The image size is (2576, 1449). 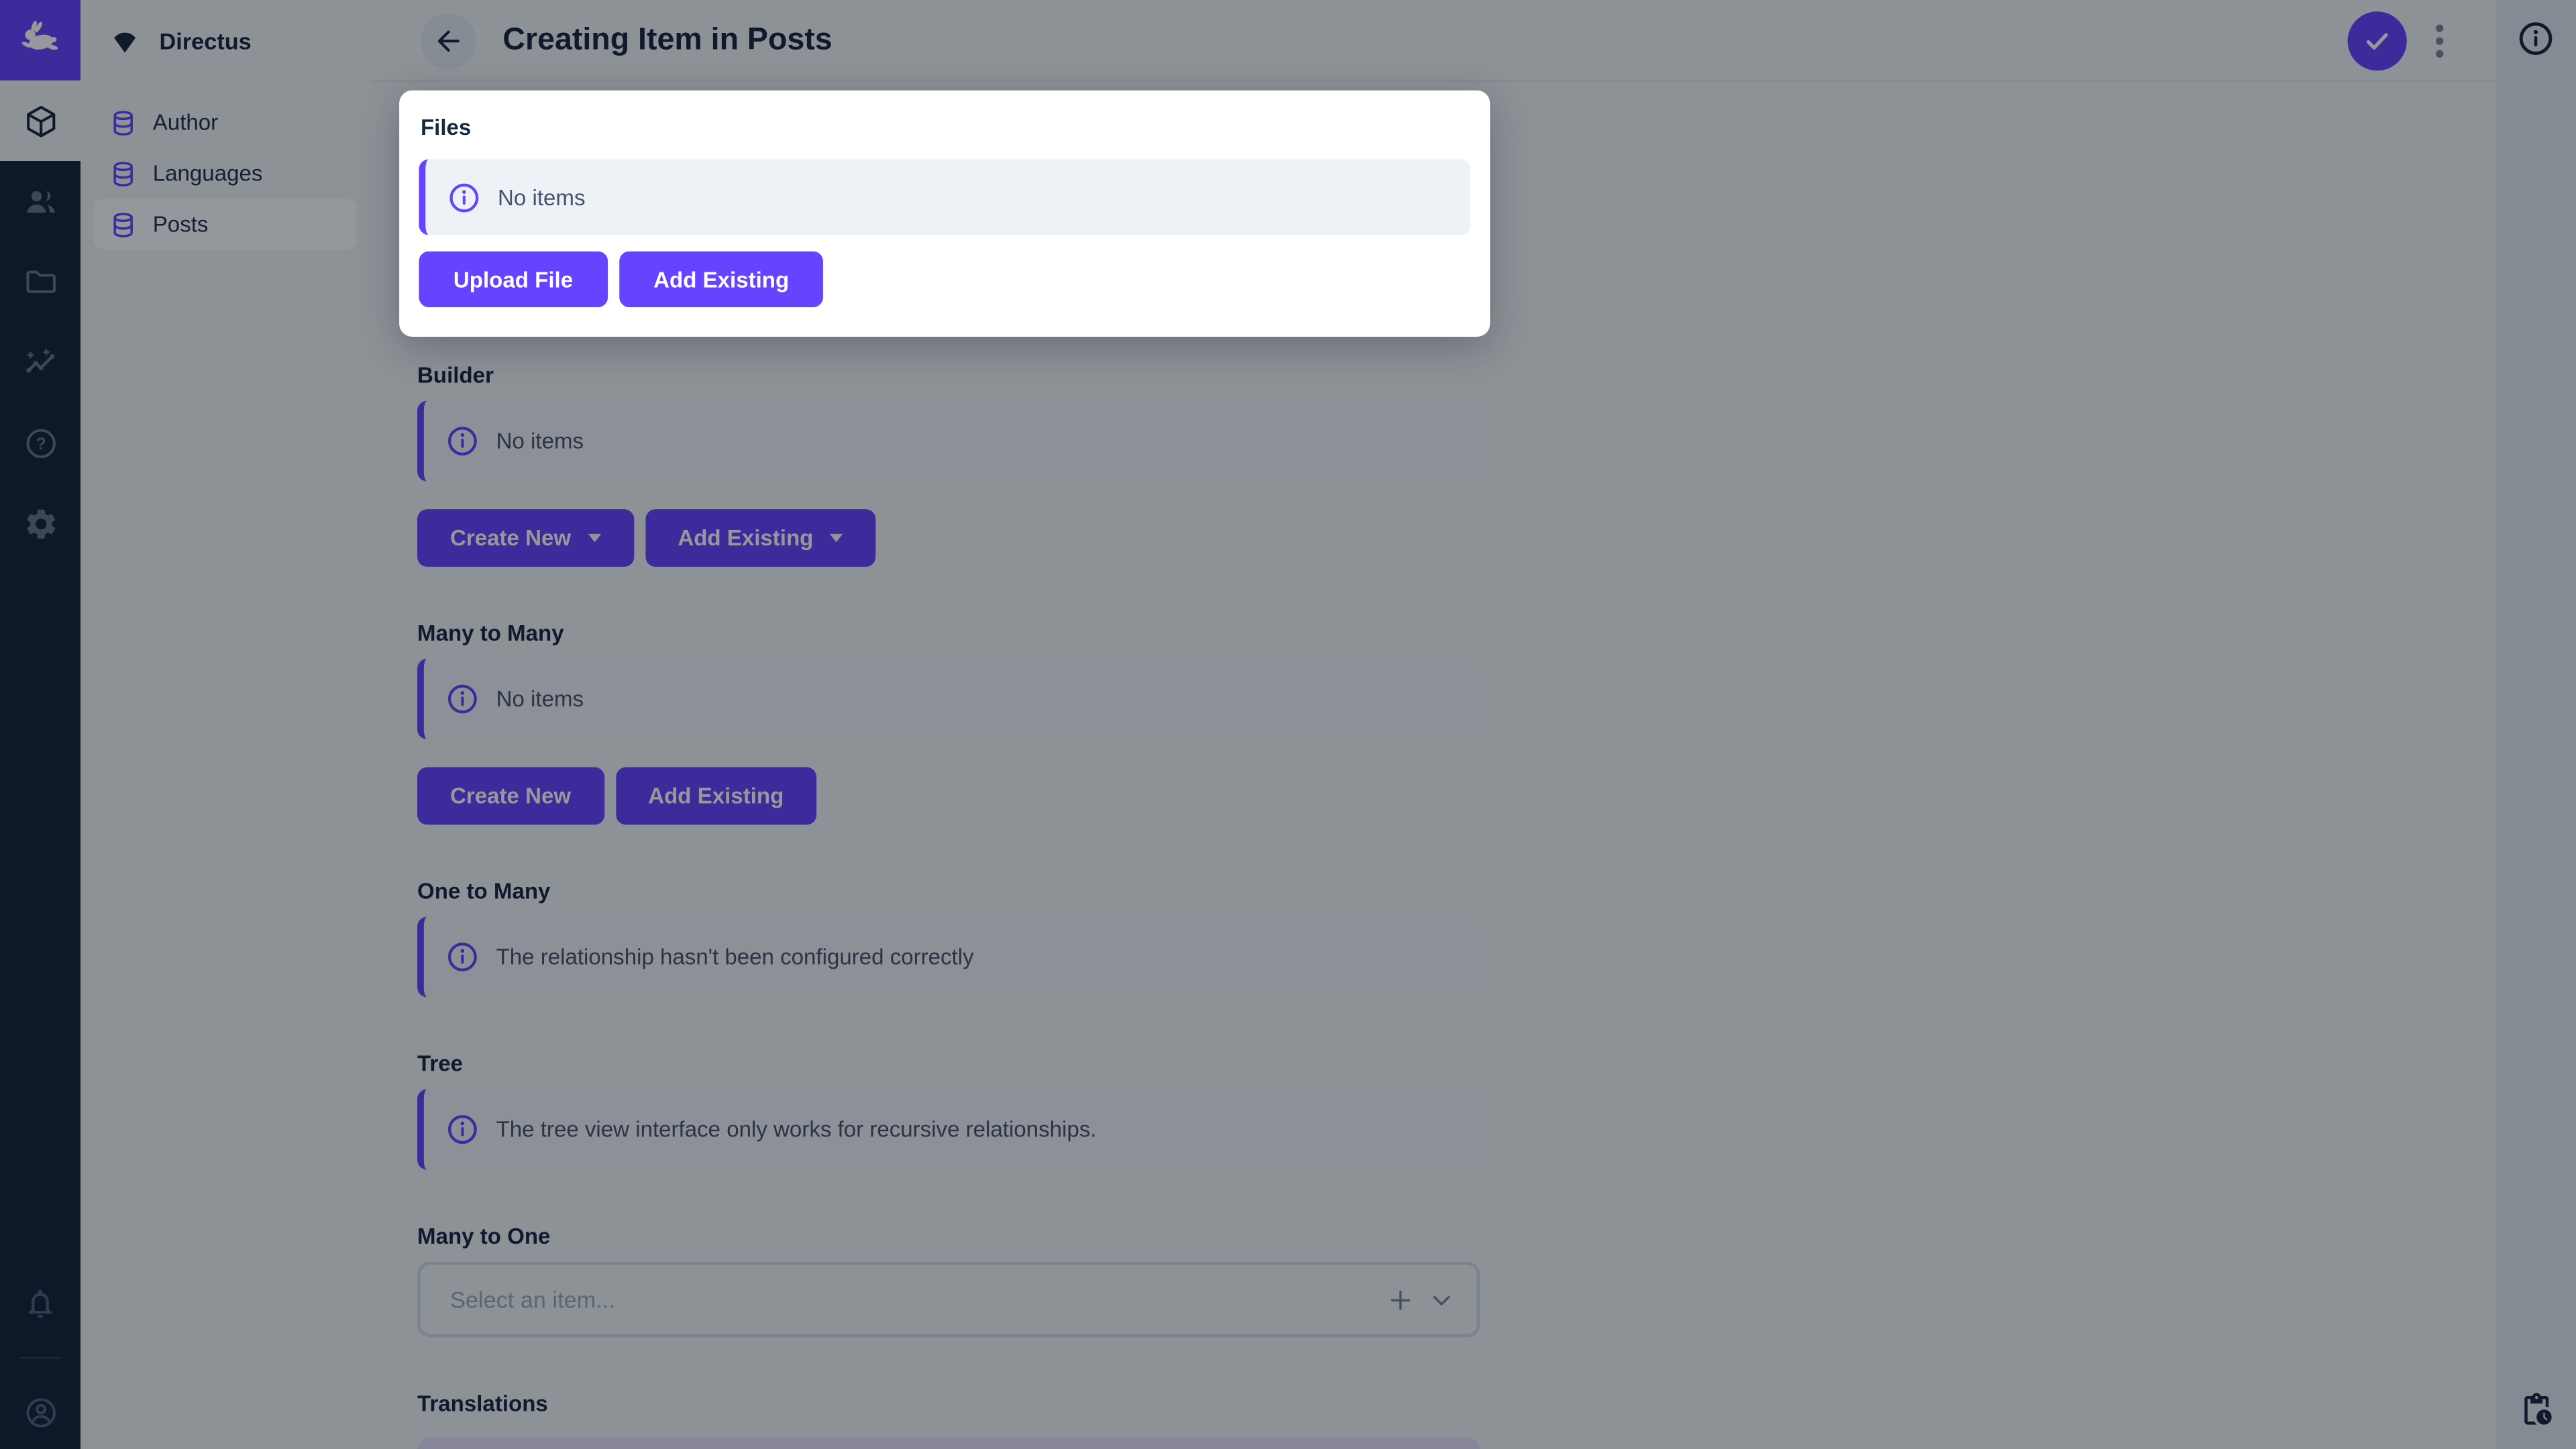 What do you see at coordinates (944, 279) in the screenshot?
I see `button-row: Upload File Add Existing` at bounding box center [944, 279].